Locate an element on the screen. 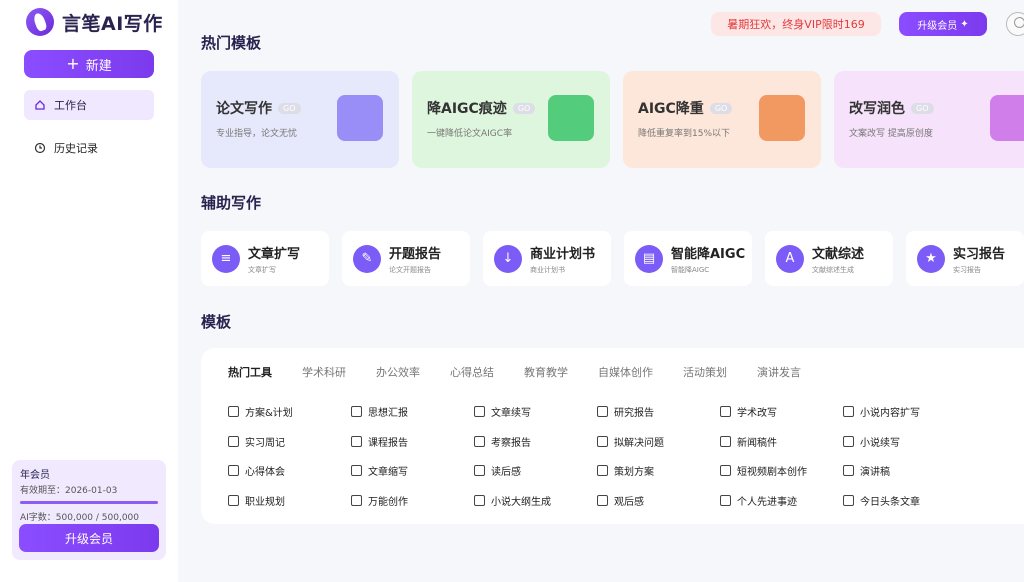 The height and width of the screenshot is (582, 1024). assist-card-proposal: ✎ 开题报告 论文开题报告 is located at coordinates (406, 258).